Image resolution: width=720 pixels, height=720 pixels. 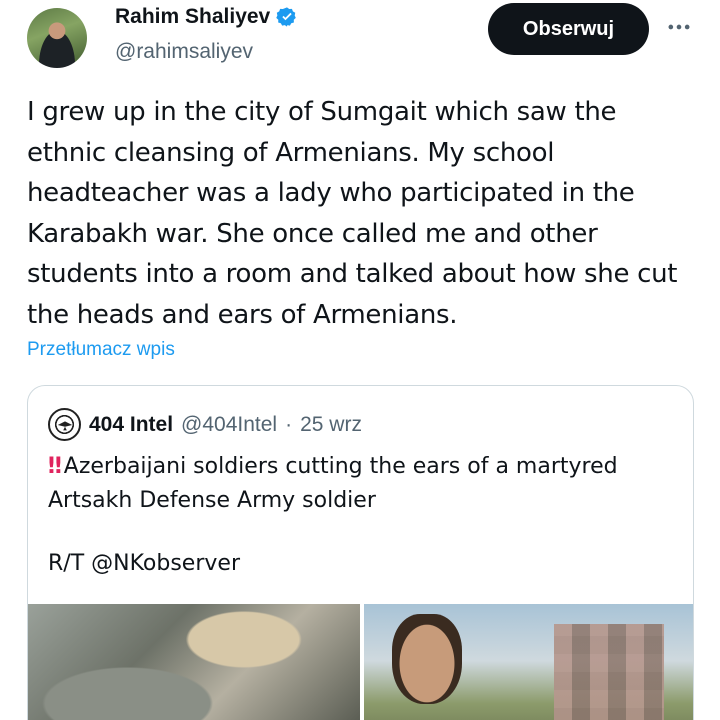 I want to click on verified-badge-icon, so click(x=287, y=17).